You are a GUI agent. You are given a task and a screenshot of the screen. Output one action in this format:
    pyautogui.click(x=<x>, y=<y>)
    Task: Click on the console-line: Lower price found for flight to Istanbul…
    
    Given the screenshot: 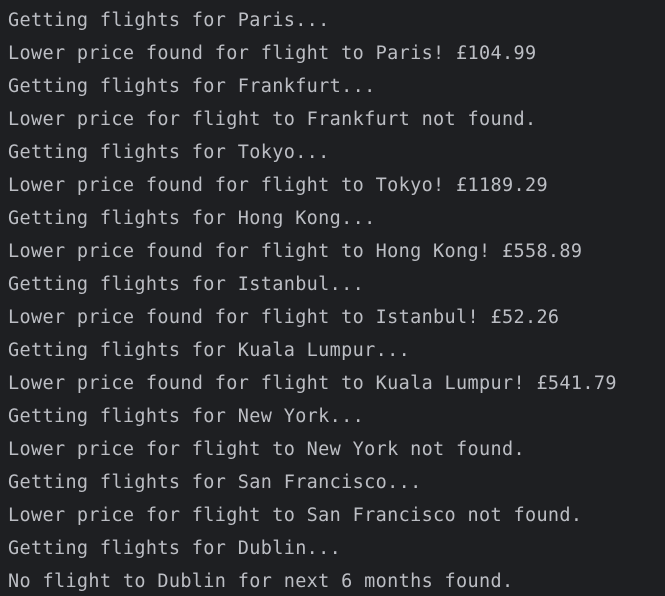 What is the action you would take?
    pyautogui.click(x=284, y=317)
    